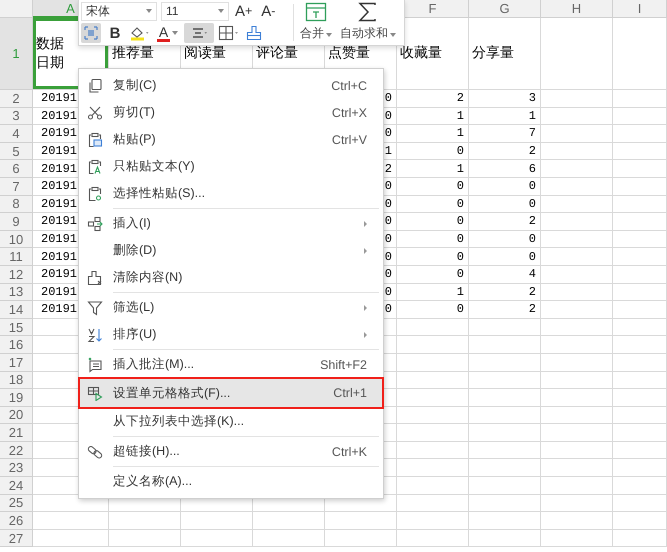  Describe the element at coordinates (577, 9) in the screenshot. I see `column-header: H` at that location.